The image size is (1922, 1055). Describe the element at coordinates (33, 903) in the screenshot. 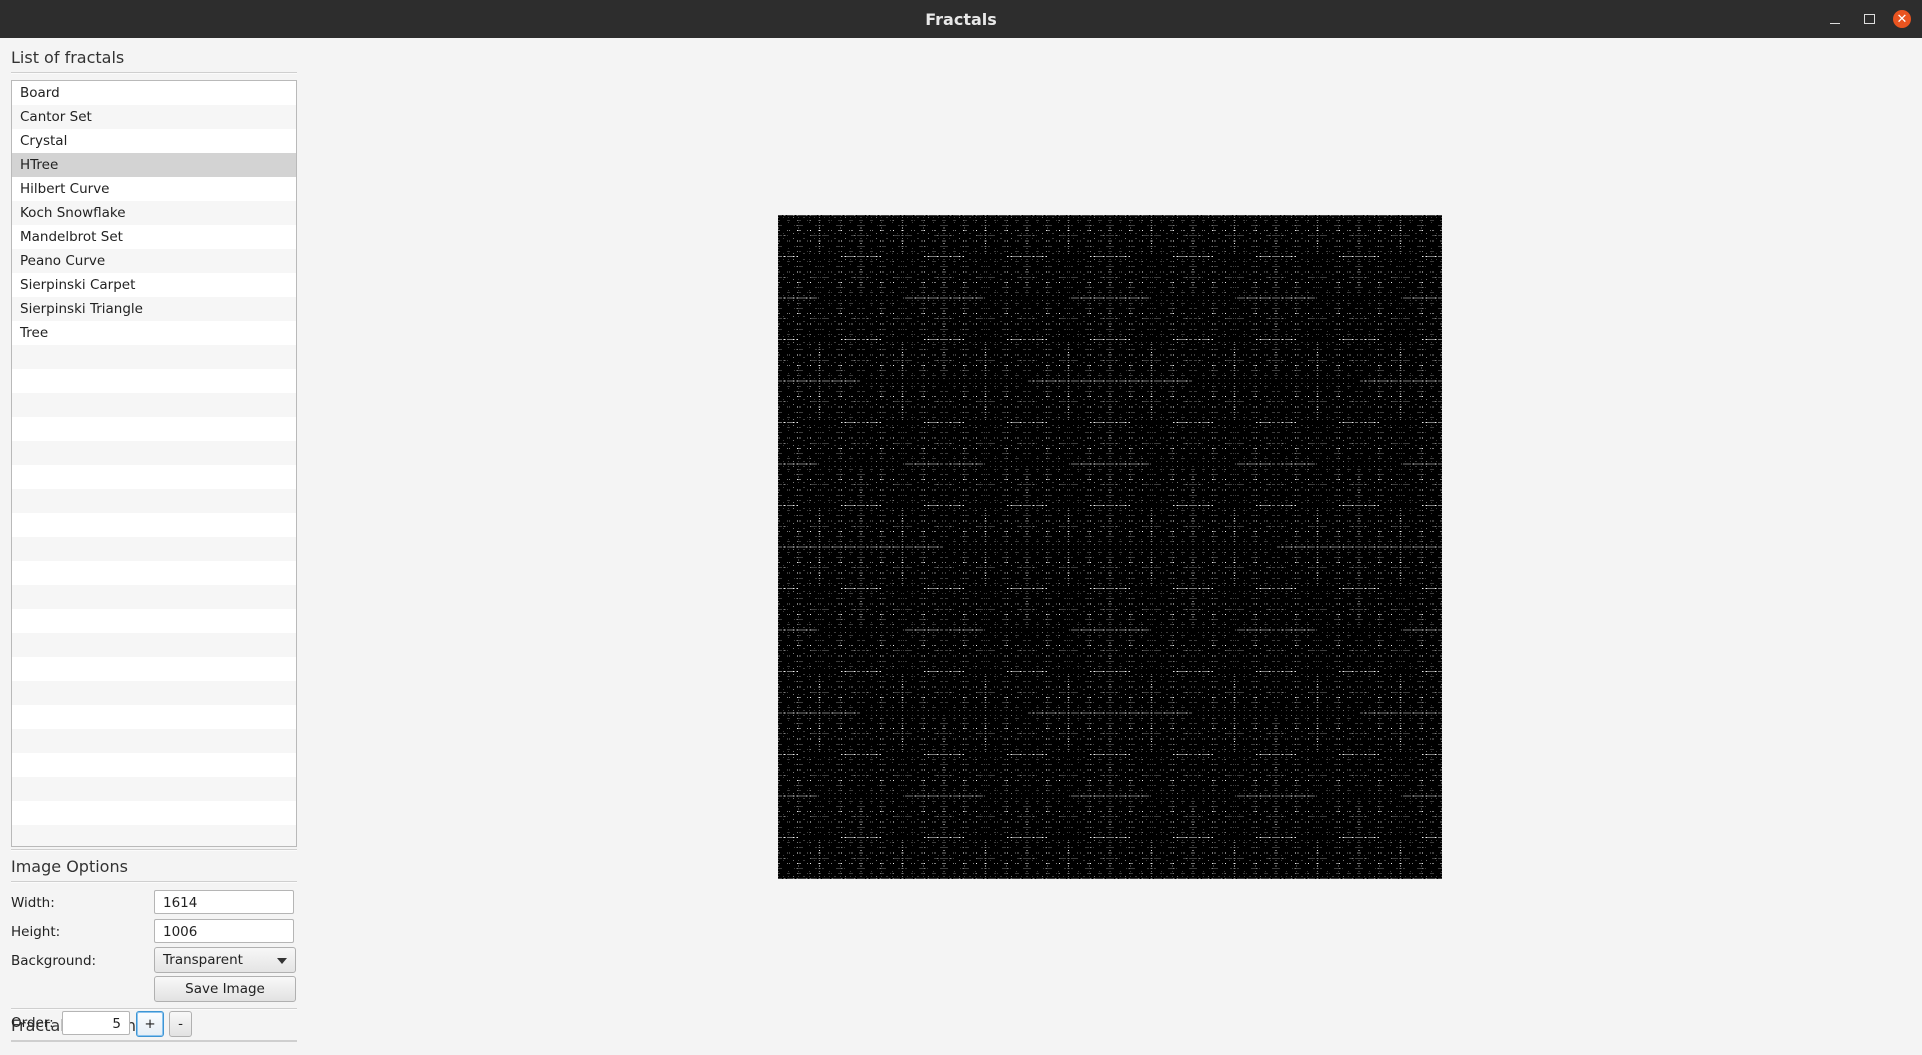

I see `width-label: Width:` at that location.